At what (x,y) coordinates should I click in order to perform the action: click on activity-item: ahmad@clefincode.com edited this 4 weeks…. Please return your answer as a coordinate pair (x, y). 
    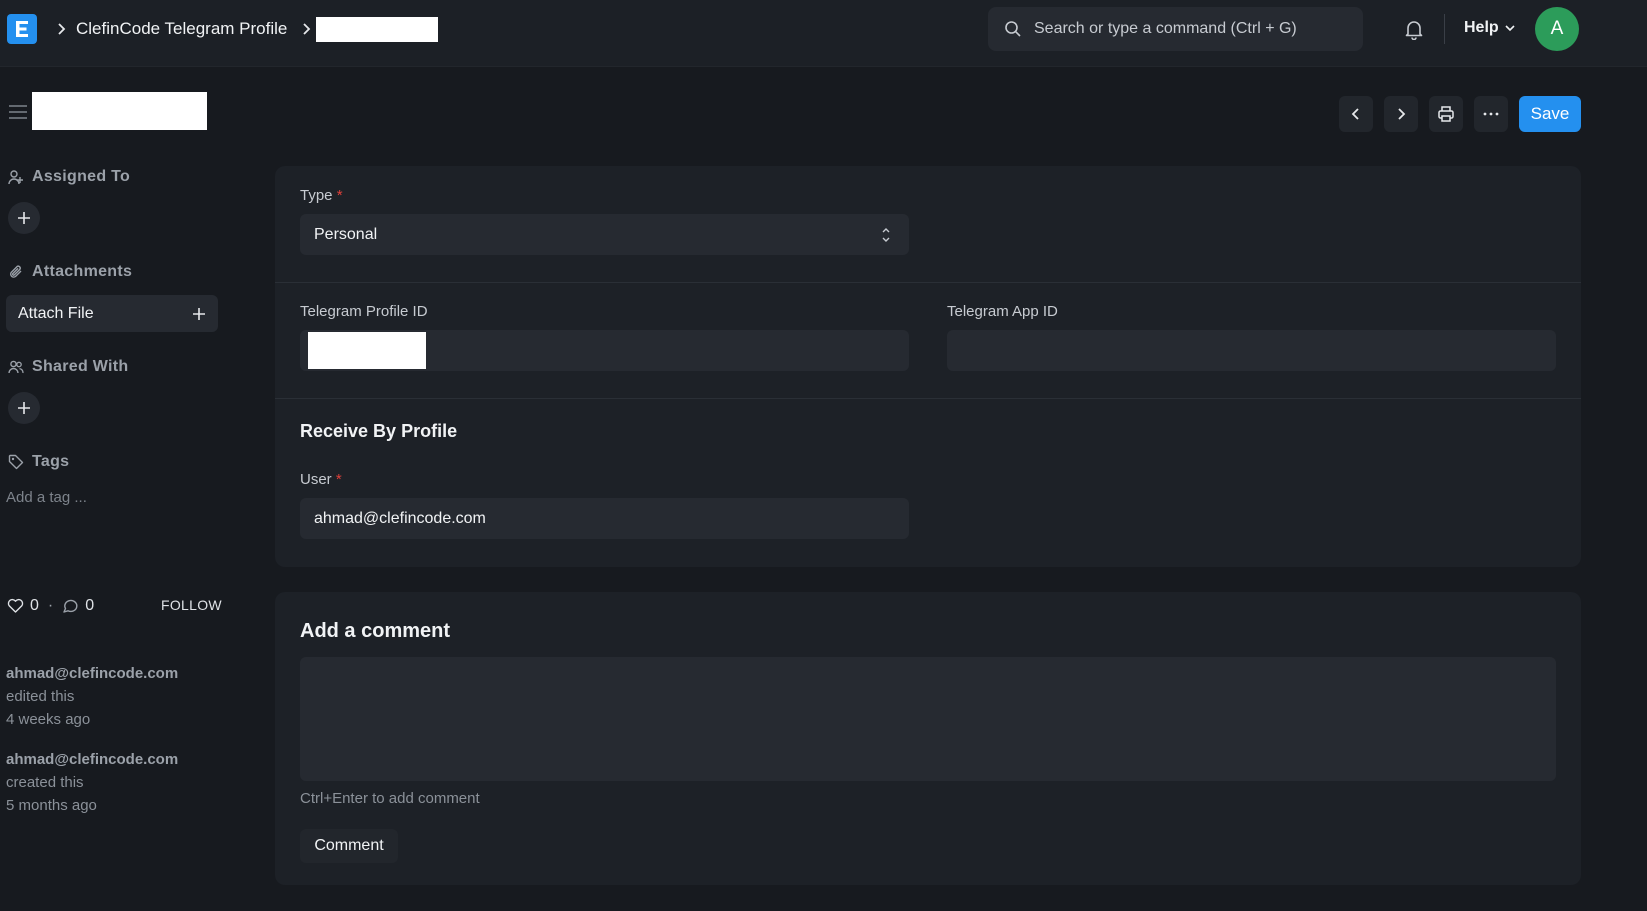
    Looking at the image, I should click on (92, 696).